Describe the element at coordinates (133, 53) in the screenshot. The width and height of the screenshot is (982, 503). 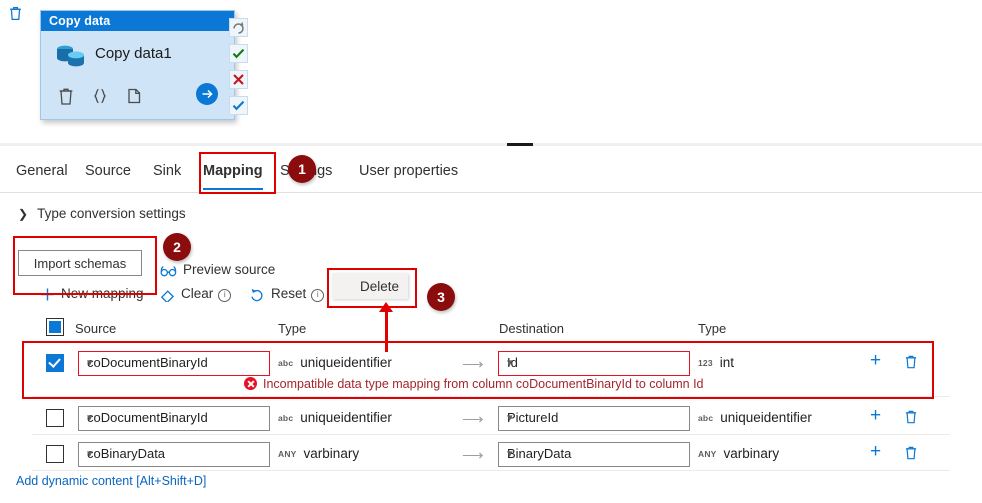
I see `activity-card-title: Copy data1` at that location.